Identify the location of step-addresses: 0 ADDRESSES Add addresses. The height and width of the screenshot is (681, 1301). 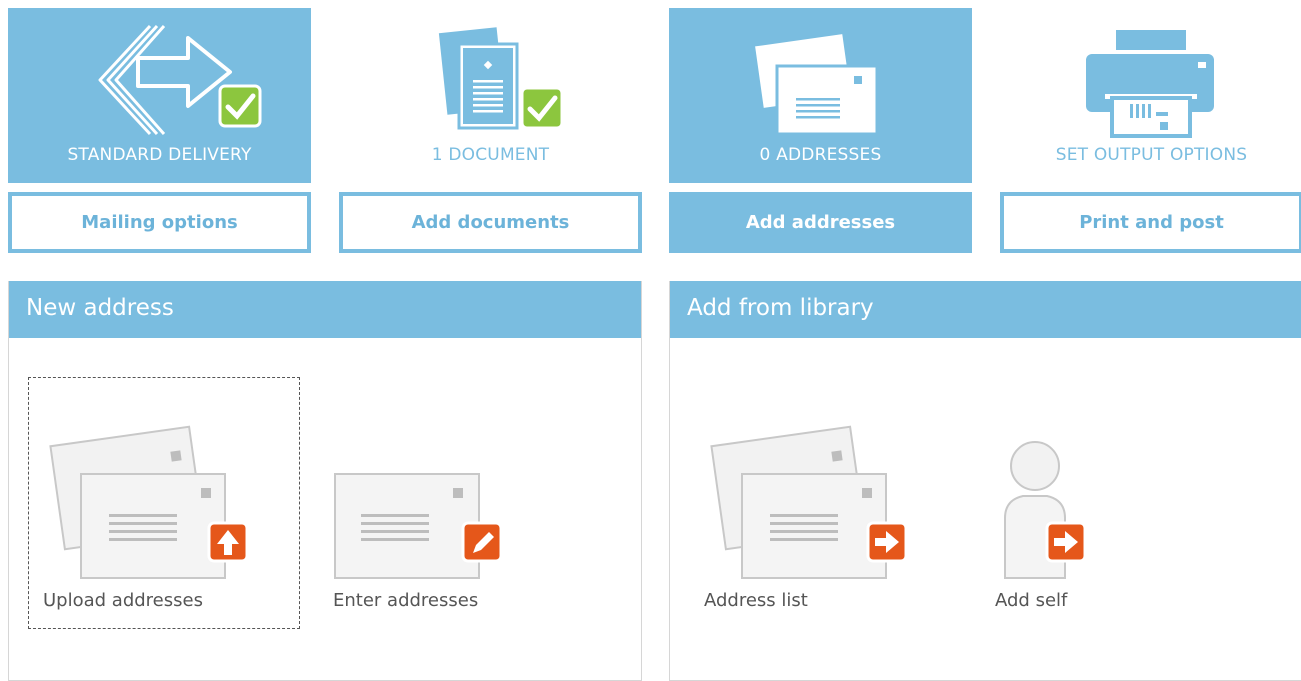
(820, 130).